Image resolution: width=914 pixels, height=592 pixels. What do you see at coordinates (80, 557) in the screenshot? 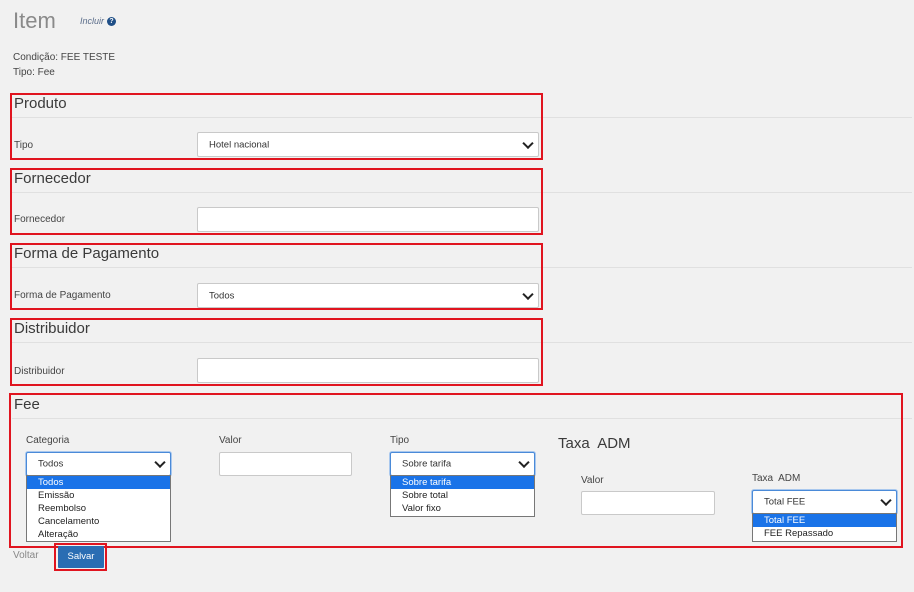
I see `highlight-salvar` at bounding box center [80, 557].